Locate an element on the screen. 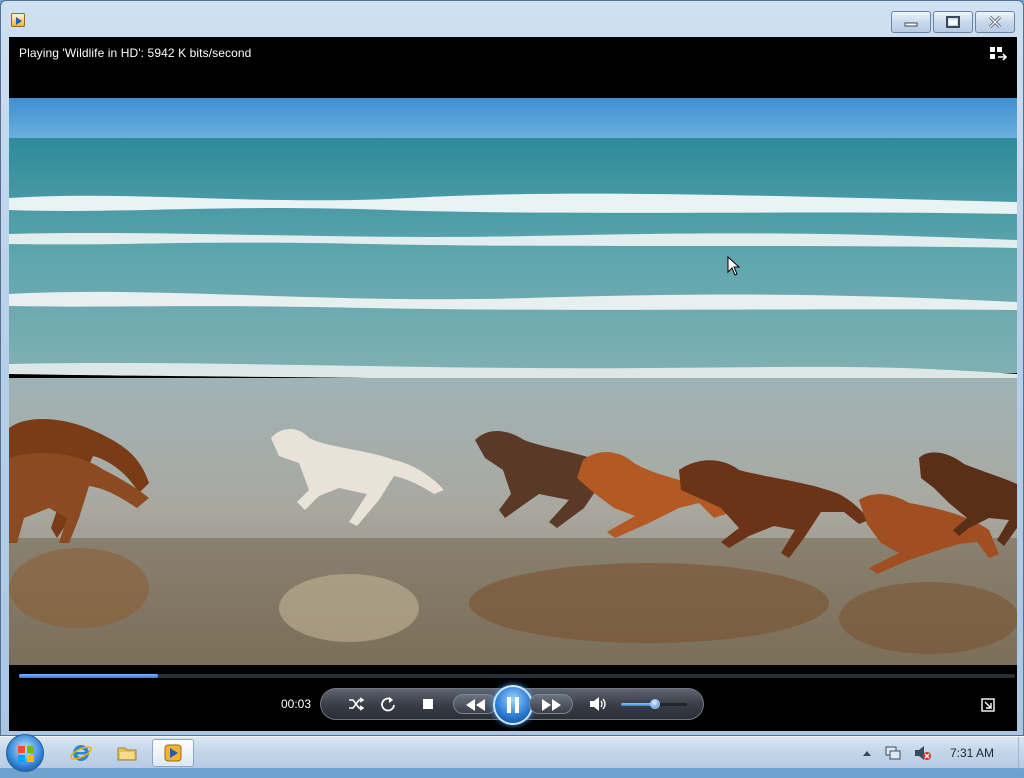 This screenshot has width=1024, height=778. pause-button is located at coordinates (513, 705).